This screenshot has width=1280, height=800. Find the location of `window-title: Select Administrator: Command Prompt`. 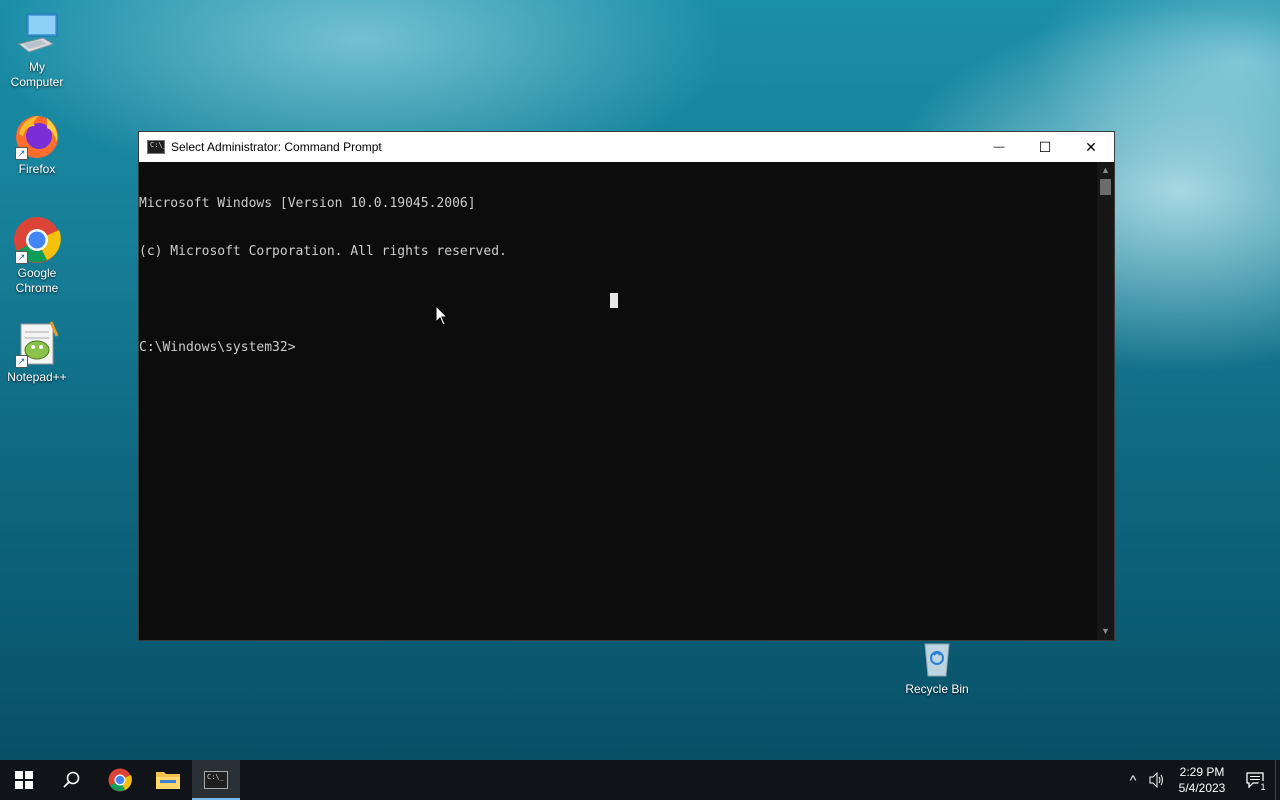

window-title: Select Administrator: Command Prompt is located at coordinates (276, 147).